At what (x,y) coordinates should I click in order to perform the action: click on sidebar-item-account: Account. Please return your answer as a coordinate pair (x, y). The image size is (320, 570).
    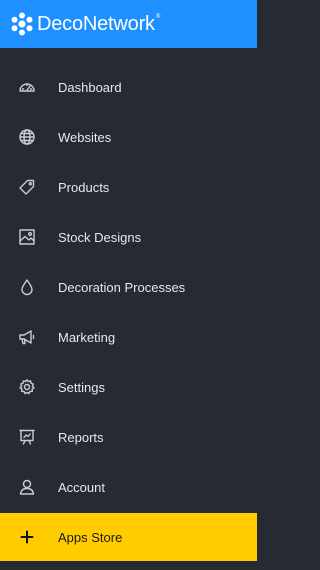
    Looking at the image, I should click on (128, 487).